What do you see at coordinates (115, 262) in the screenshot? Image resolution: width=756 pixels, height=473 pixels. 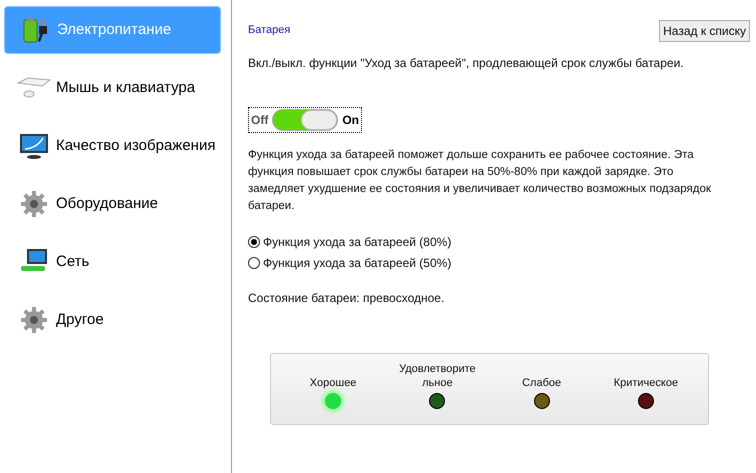 I see `sidebar-item: Сеть` at bounding box center [115, 262].